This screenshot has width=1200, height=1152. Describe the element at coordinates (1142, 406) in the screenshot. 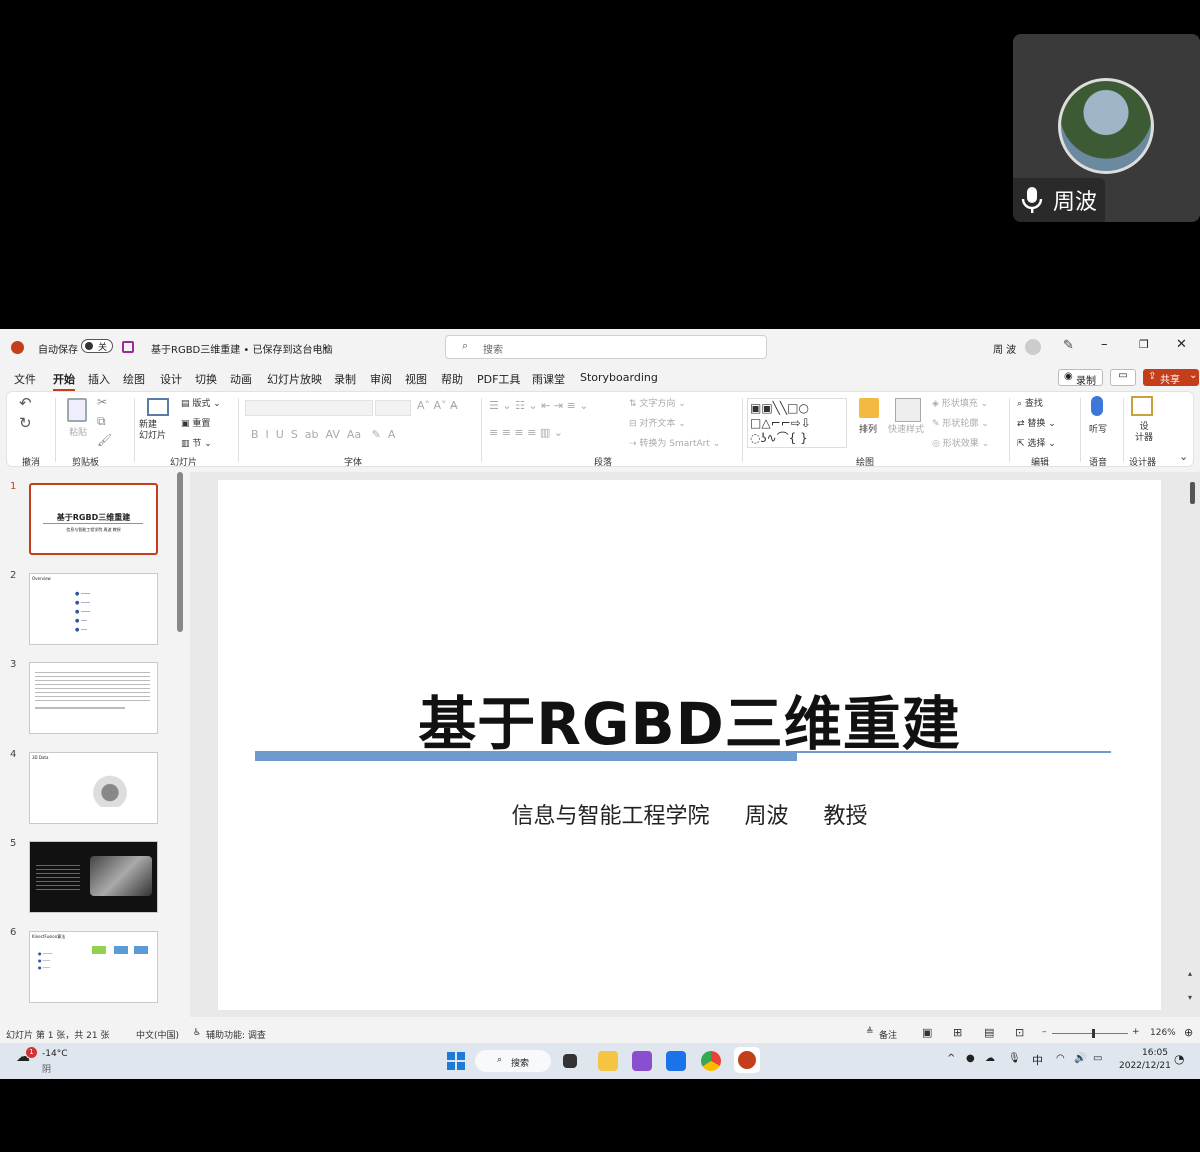

I see `designer-icon` at that location.